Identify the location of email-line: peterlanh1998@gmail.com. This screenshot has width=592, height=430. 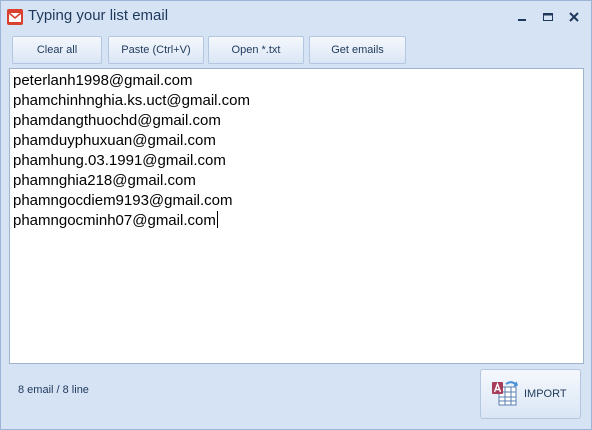
(103, 80).